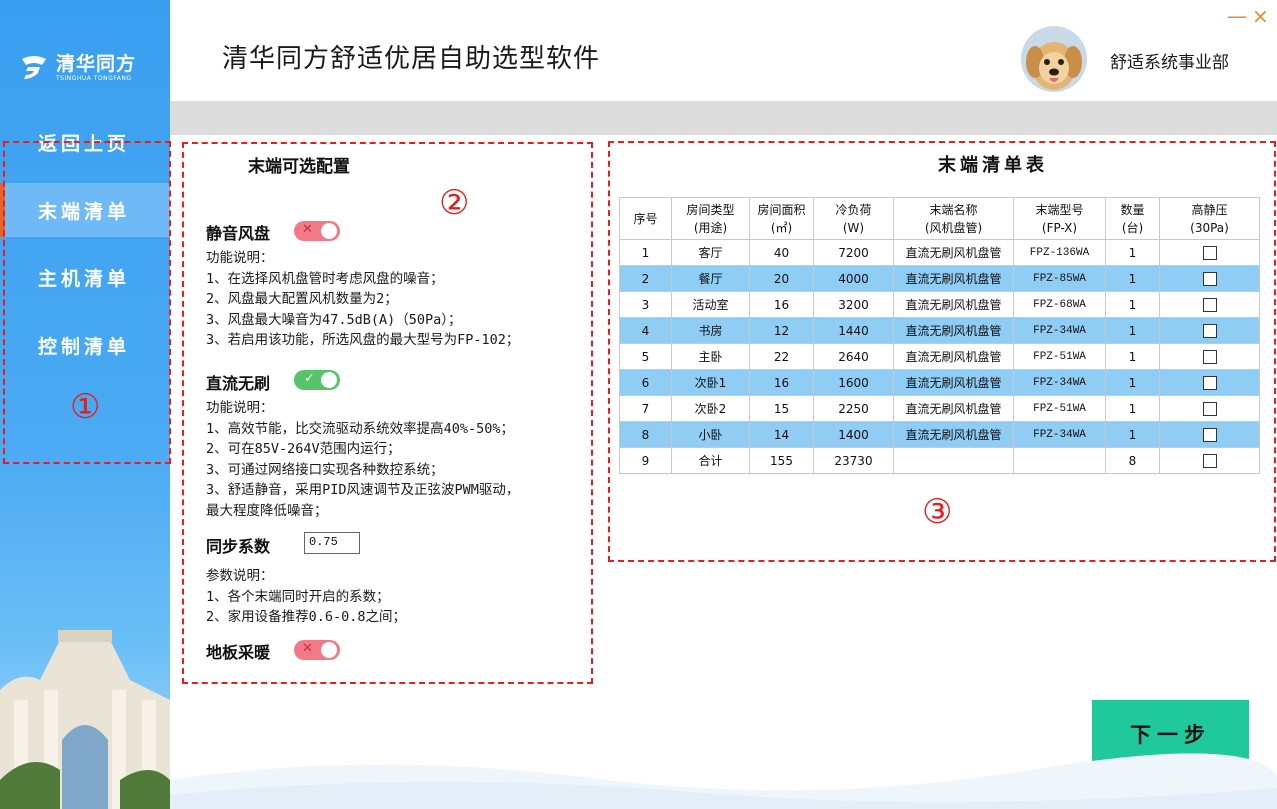  Describe the element at coordinates (1059, 304) in the screenshot. I see `cell-model: FPZ-68WA` at that location.